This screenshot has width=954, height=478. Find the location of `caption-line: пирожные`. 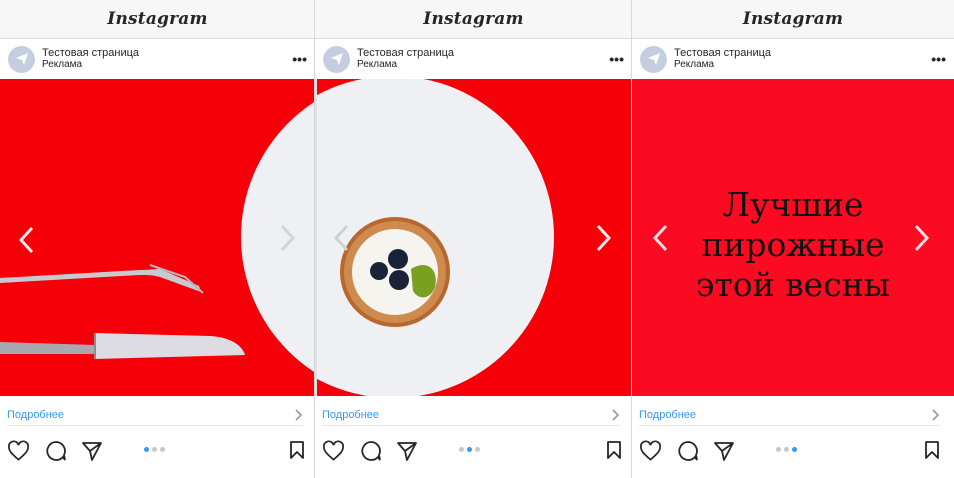

caption-line: пирожные is located at coordinates (793, 244).